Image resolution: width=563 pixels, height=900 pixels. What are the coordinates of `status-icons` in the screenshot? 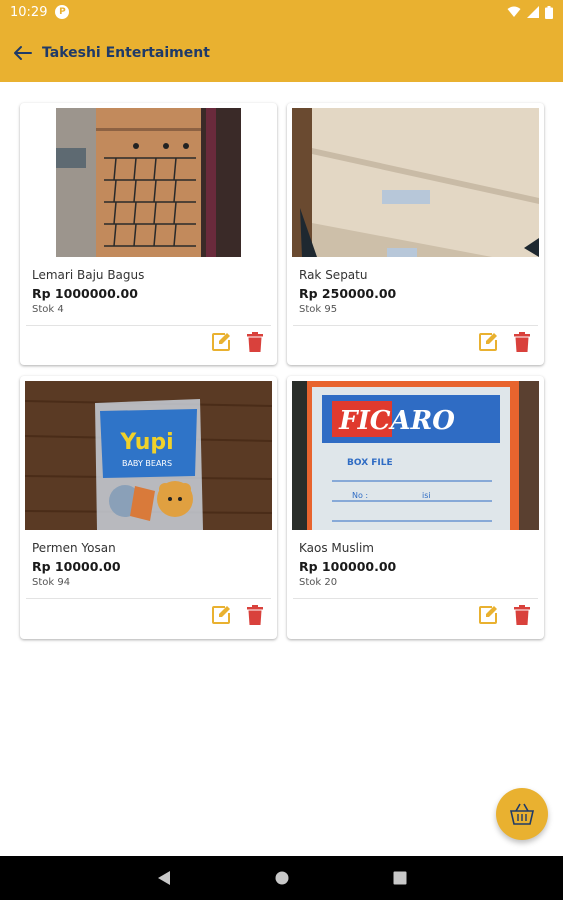 It's located at (530, 12).